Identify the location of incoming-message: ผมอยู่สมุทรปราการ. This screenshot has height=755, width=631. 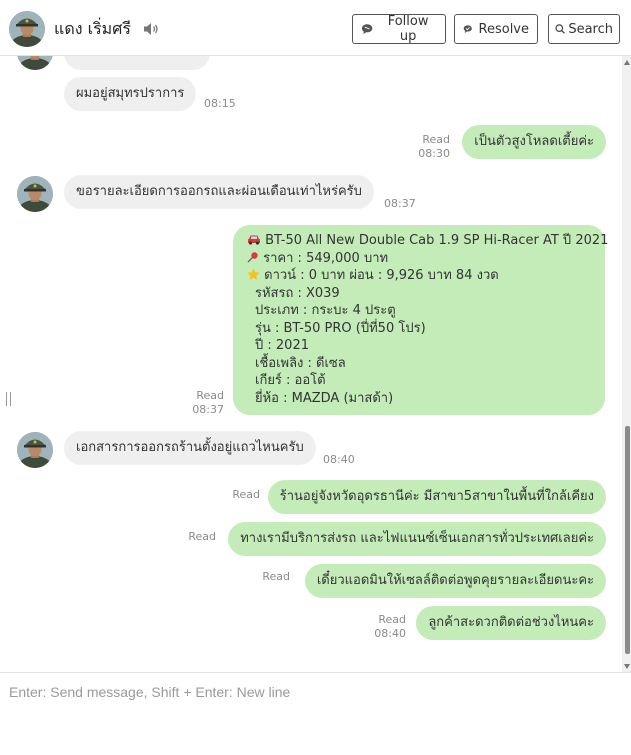
(130, 94).